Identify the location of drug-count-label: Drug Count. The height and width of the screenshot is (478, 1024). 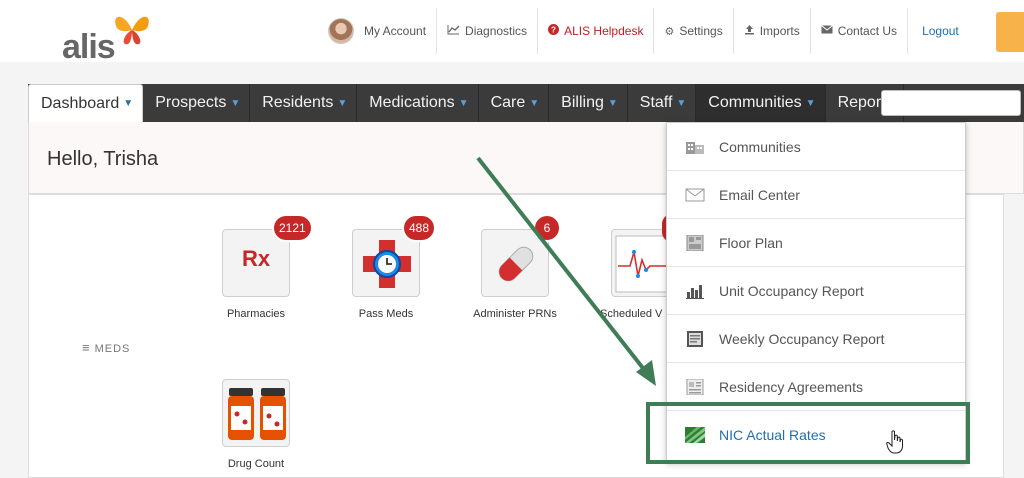
(256, 464).